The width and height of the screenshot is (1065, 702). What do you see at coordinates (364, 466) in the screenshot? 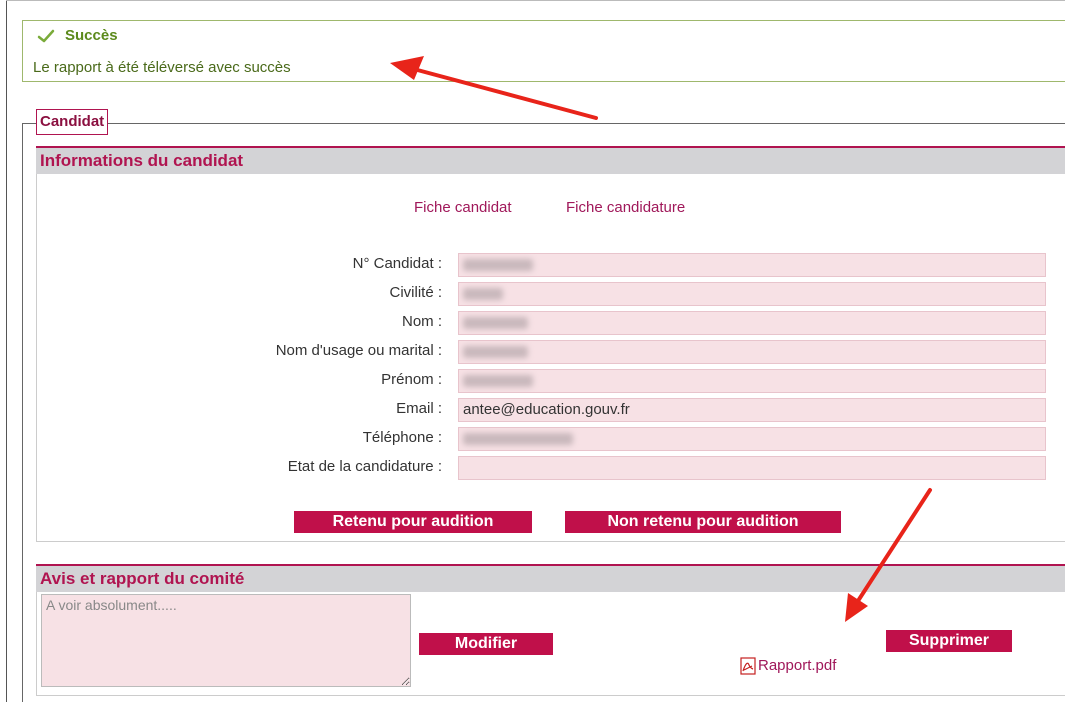
I see `field-label-etat-candidature: Etat de la candidature :` at bounding box center [364, 466].